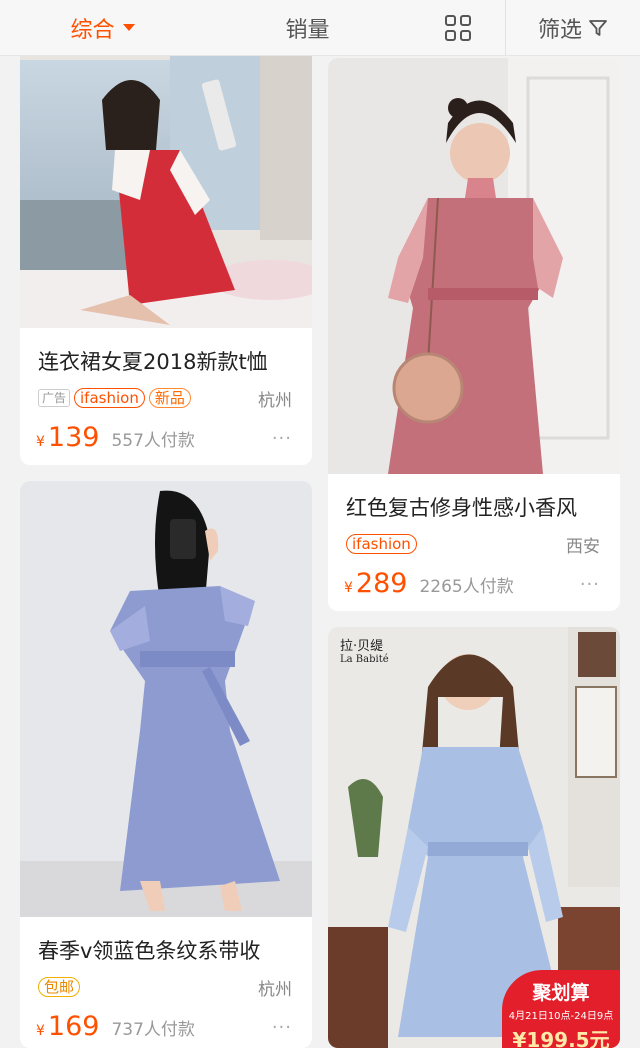 Image resolution: width=640 pixels, height=1048 pixels. What do you see at coordinates (561, 1016) in the screenshot?
I see `promo-time: 4月21日10点-24日9点` at bounding box center [561, 1016].